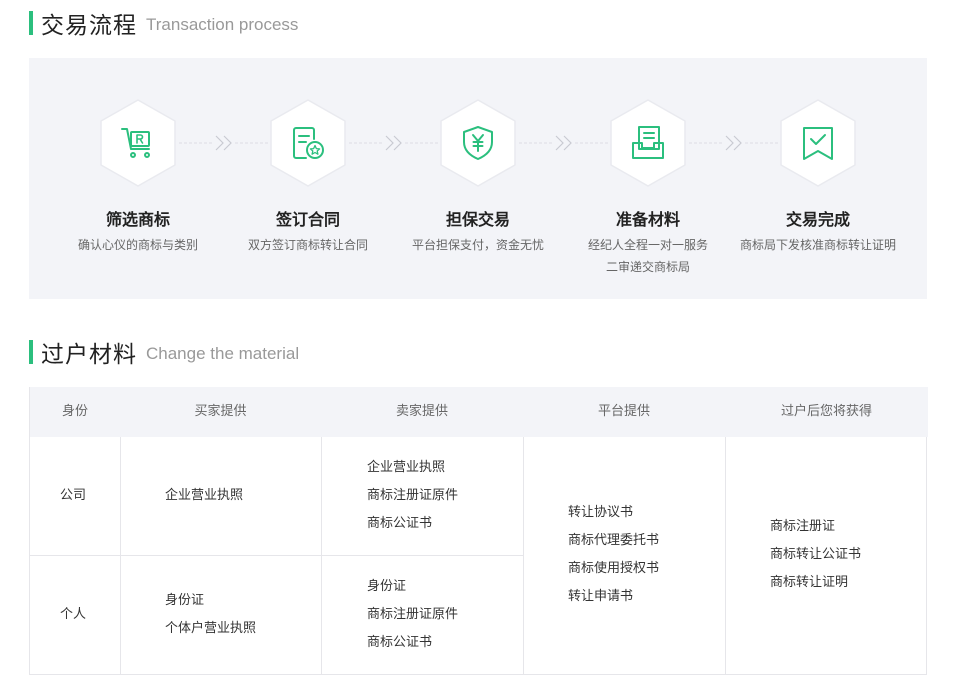 Image resolution: width=955 pixels, height=686 pixels. I want to click on step-desc-line: 确认心仪的商标与类别, so click(137, 245).